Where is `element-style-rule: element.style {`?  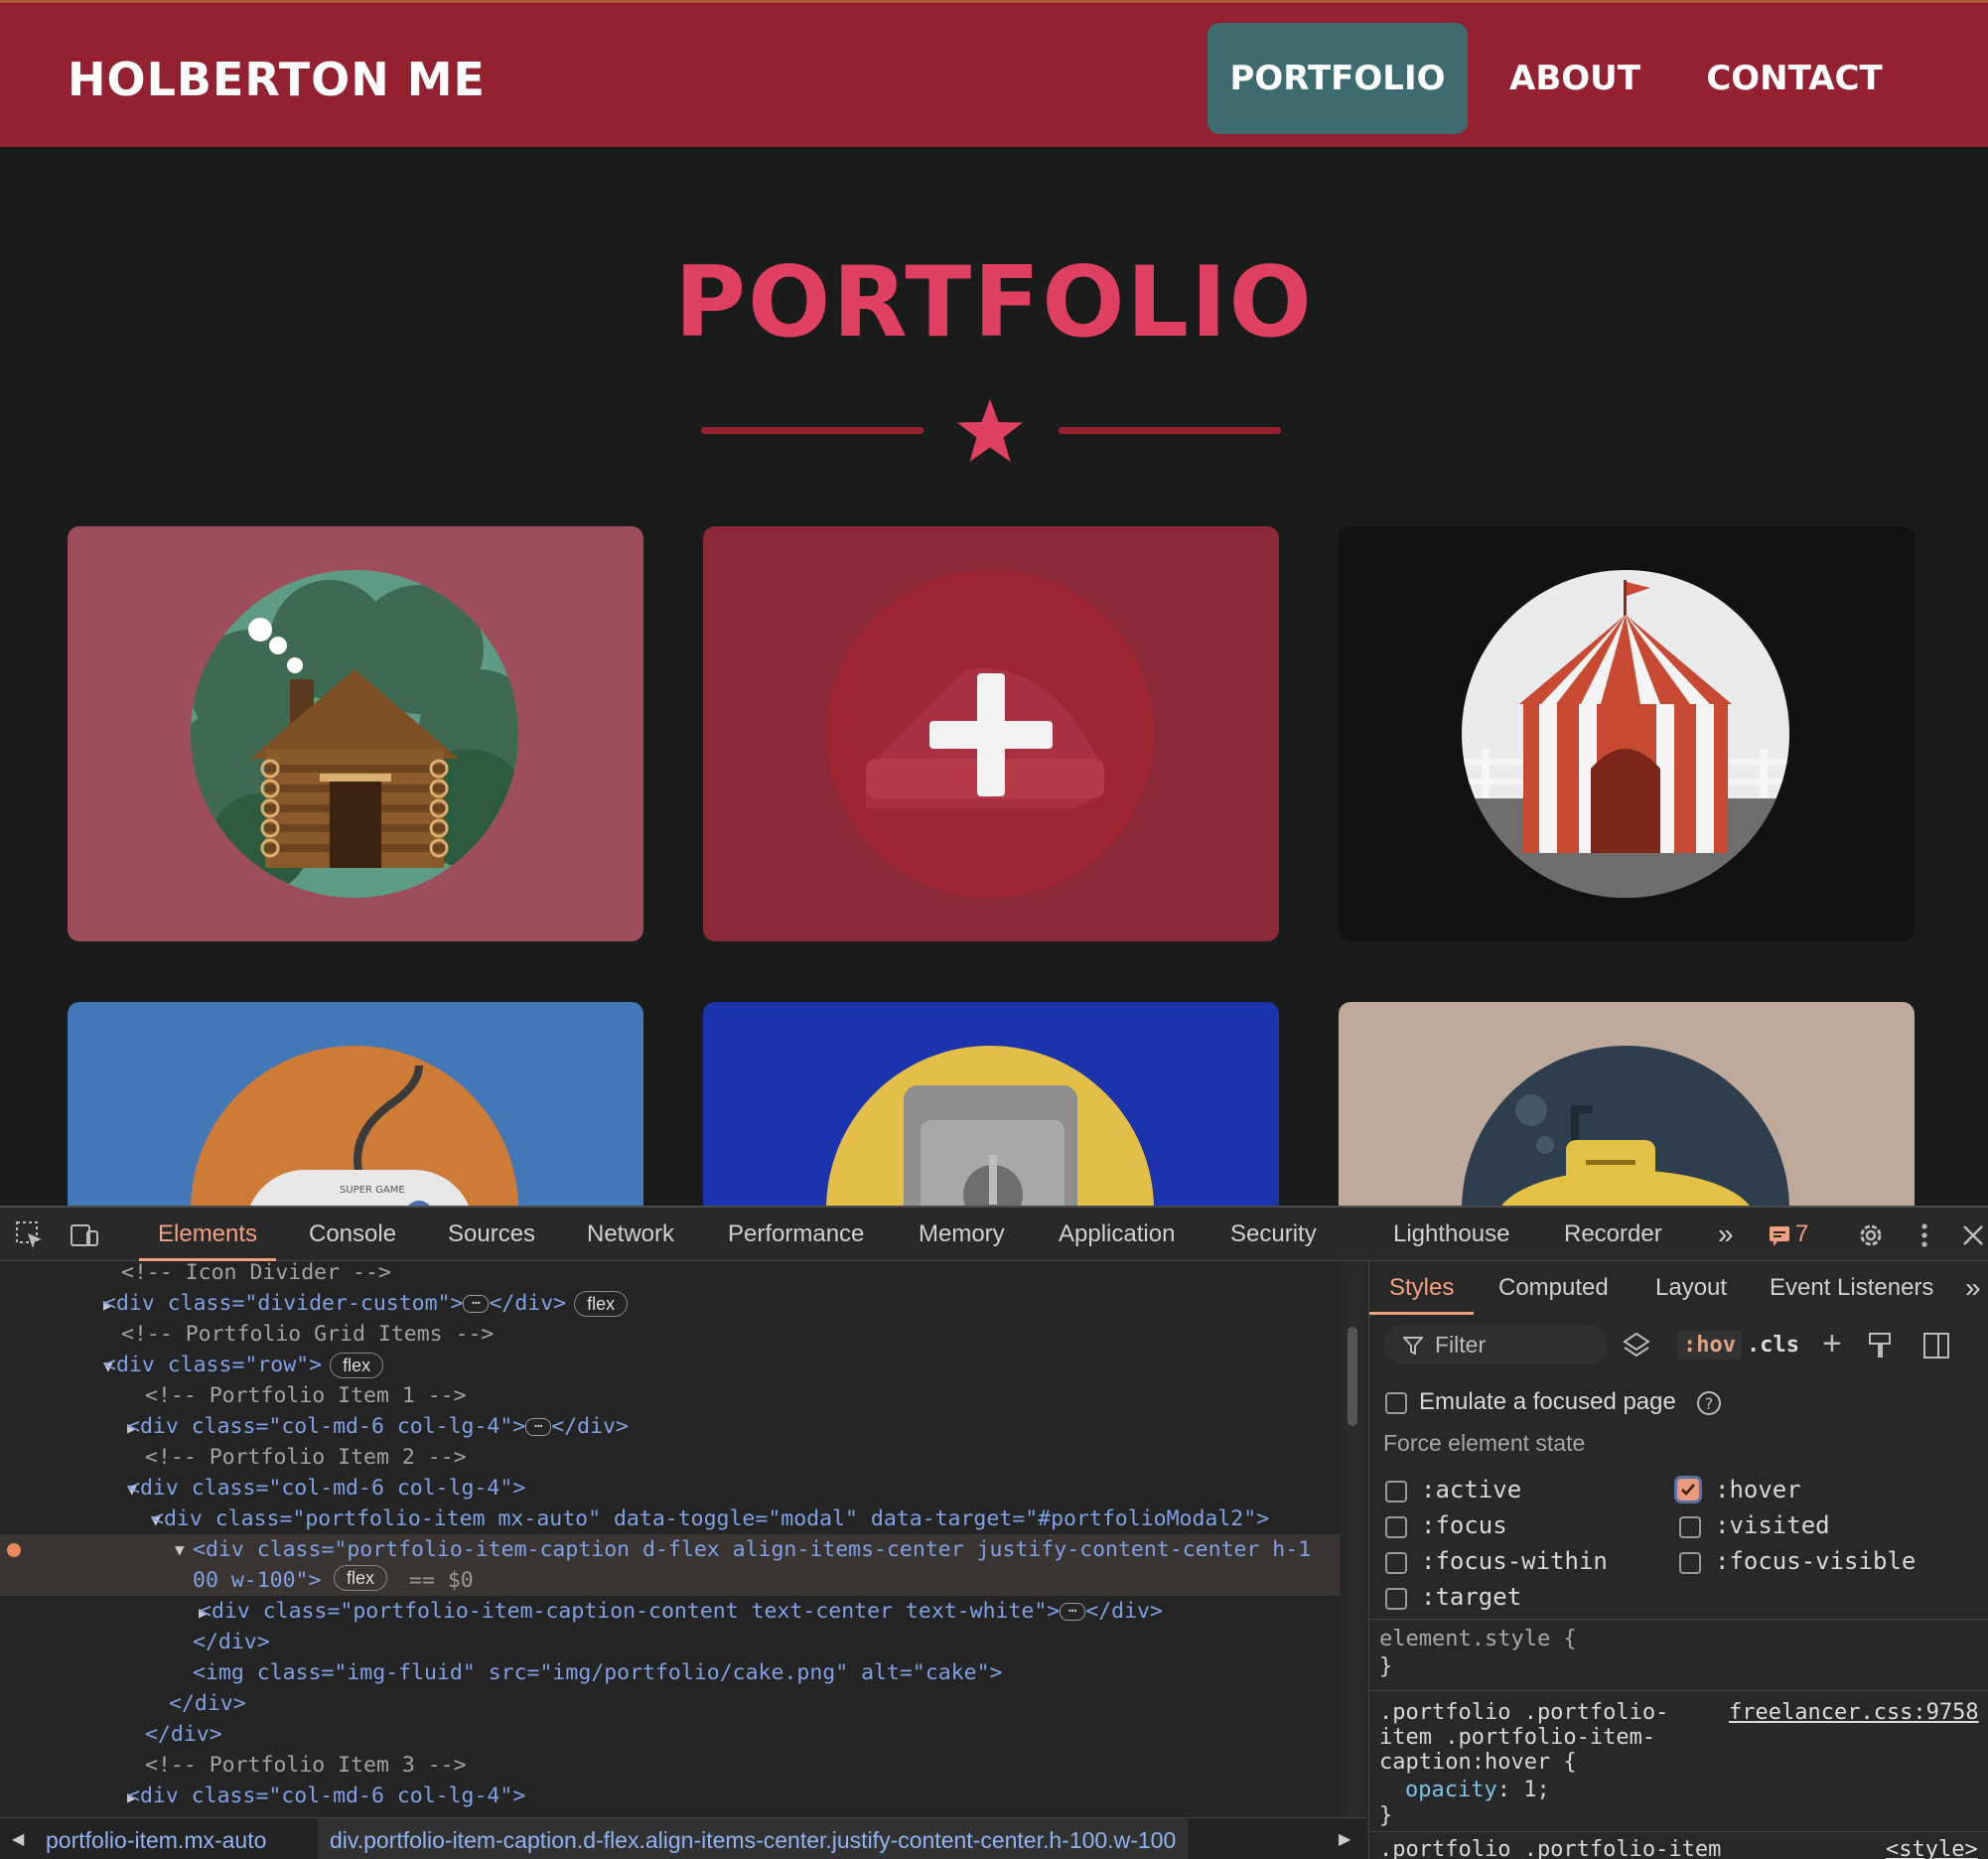
element-style-rule: element.style { is located at coordinates (1478, 1639).